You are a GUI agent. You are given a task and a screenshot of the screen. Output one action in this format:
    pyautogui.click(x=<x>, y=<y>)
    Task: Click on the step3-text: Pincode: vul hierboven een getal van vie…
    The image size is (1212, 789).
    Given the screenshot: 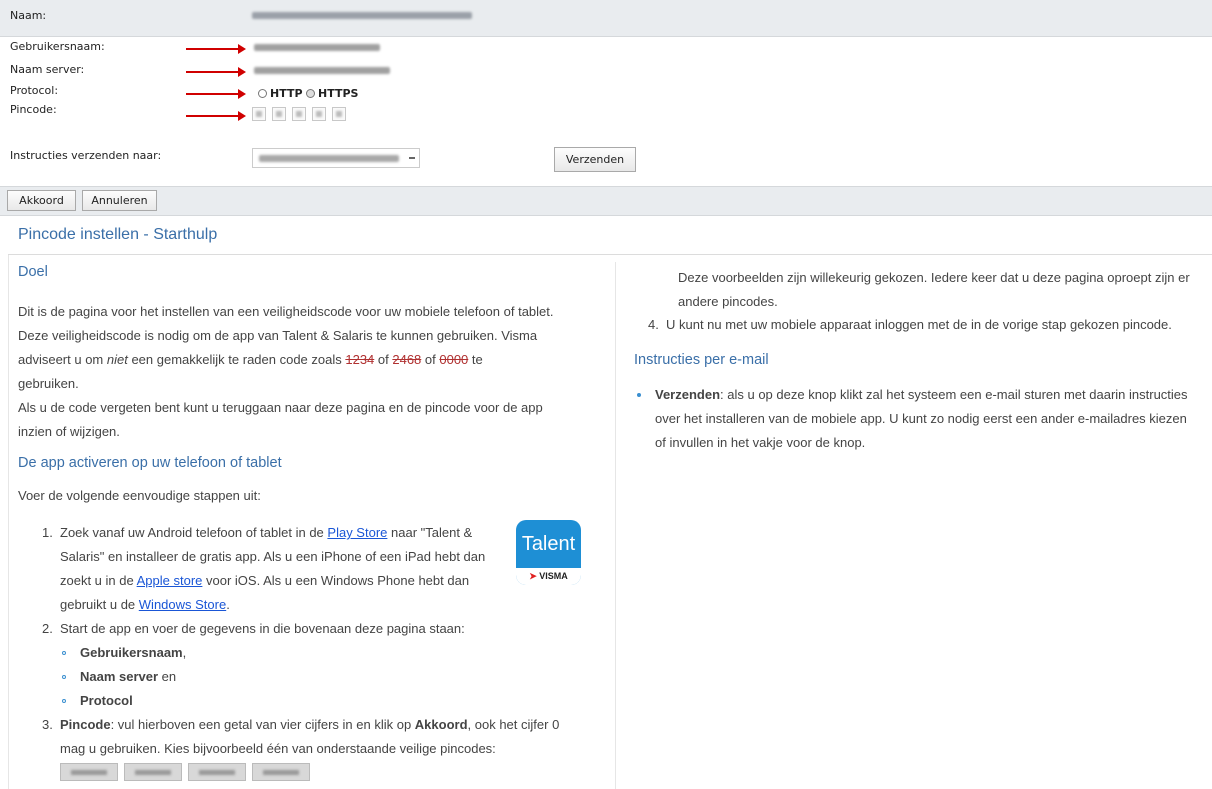 What is the action you would take?
    pyautogui.click(x=310, y=736)
    